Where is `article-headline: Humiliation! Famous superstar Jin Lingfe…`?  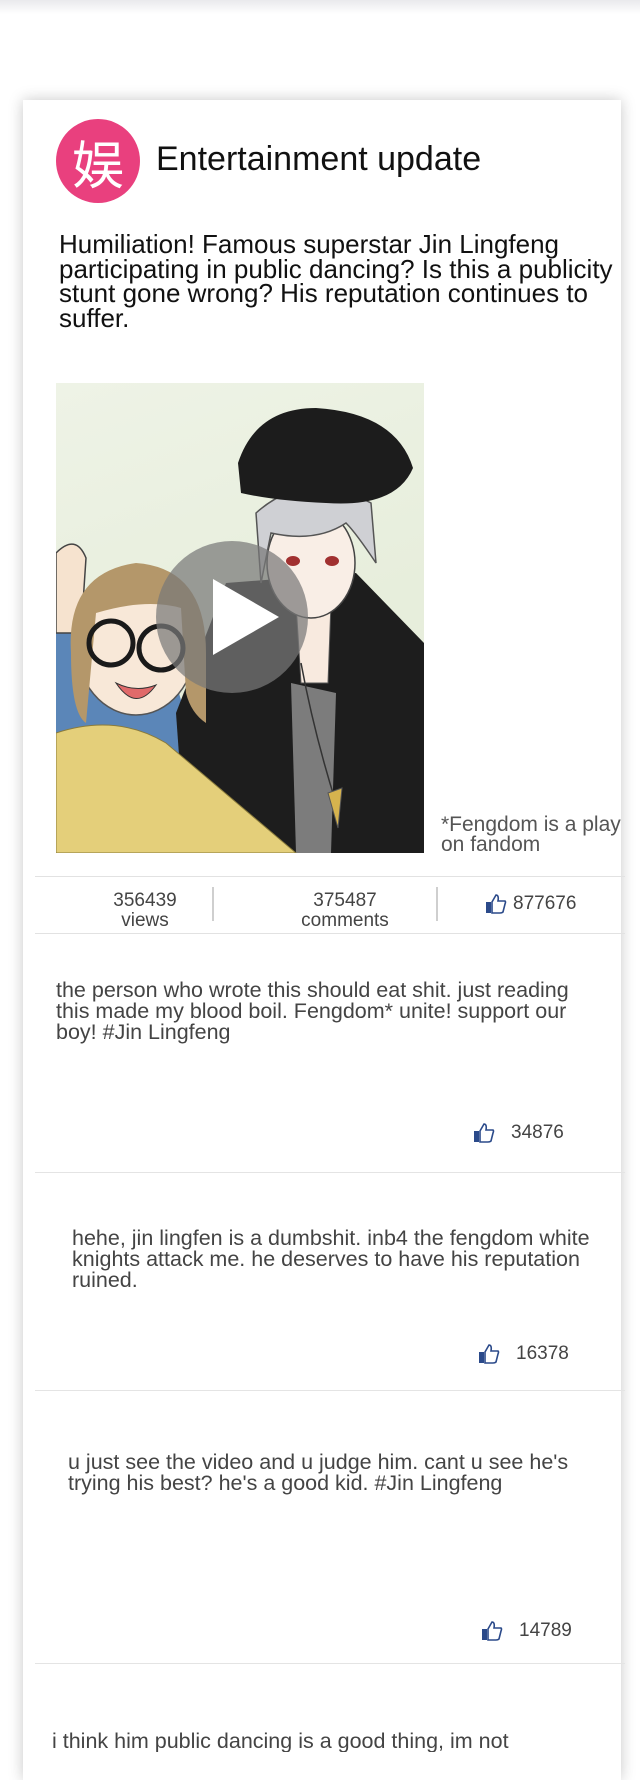
article-headline: Humiliation! Famous superstar Jin Lingfe… is located at coordinates (336, 281).